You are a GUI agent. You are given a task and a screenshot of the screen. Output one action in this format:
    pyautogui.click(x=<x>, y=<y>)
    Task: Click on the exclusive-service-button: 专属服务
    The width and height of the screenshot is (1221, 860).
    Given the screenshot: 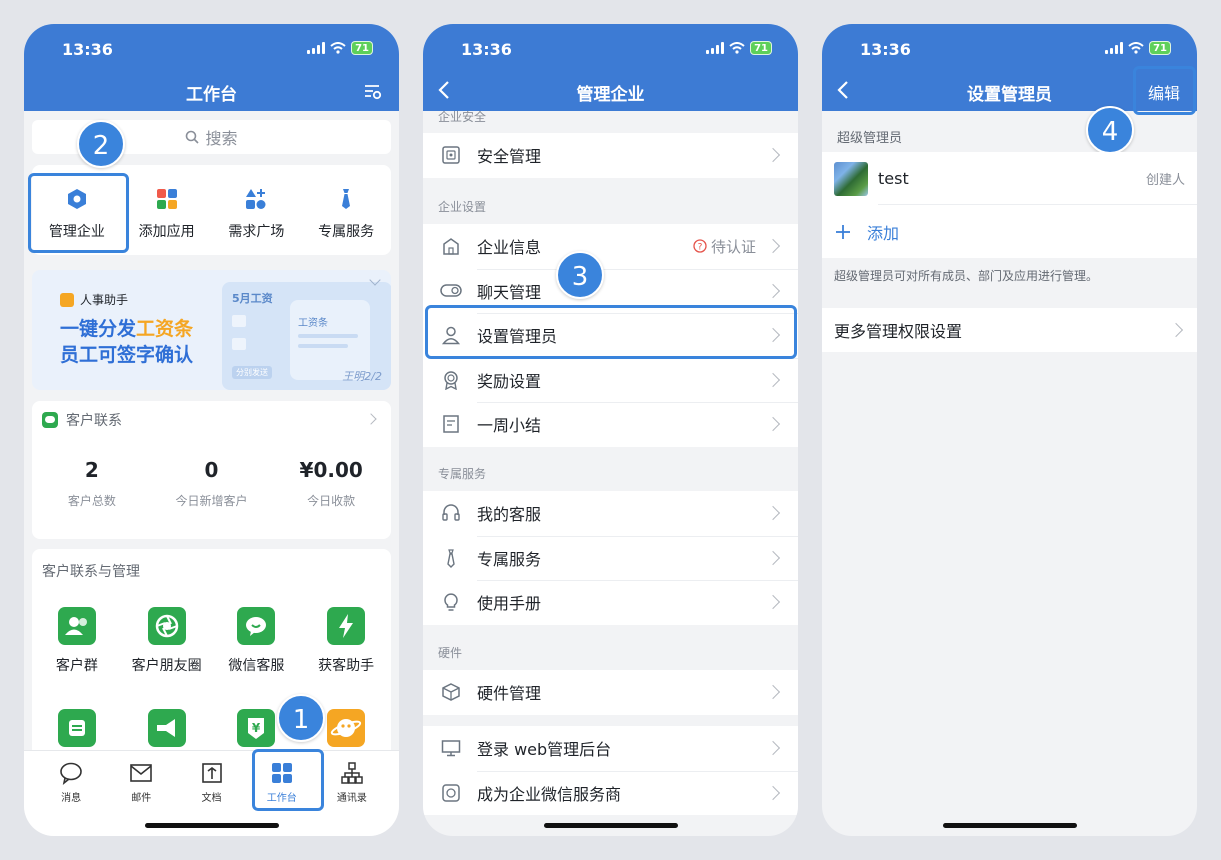 What is the action you would take?
    pyautogui.click(x=346, y=210)
    